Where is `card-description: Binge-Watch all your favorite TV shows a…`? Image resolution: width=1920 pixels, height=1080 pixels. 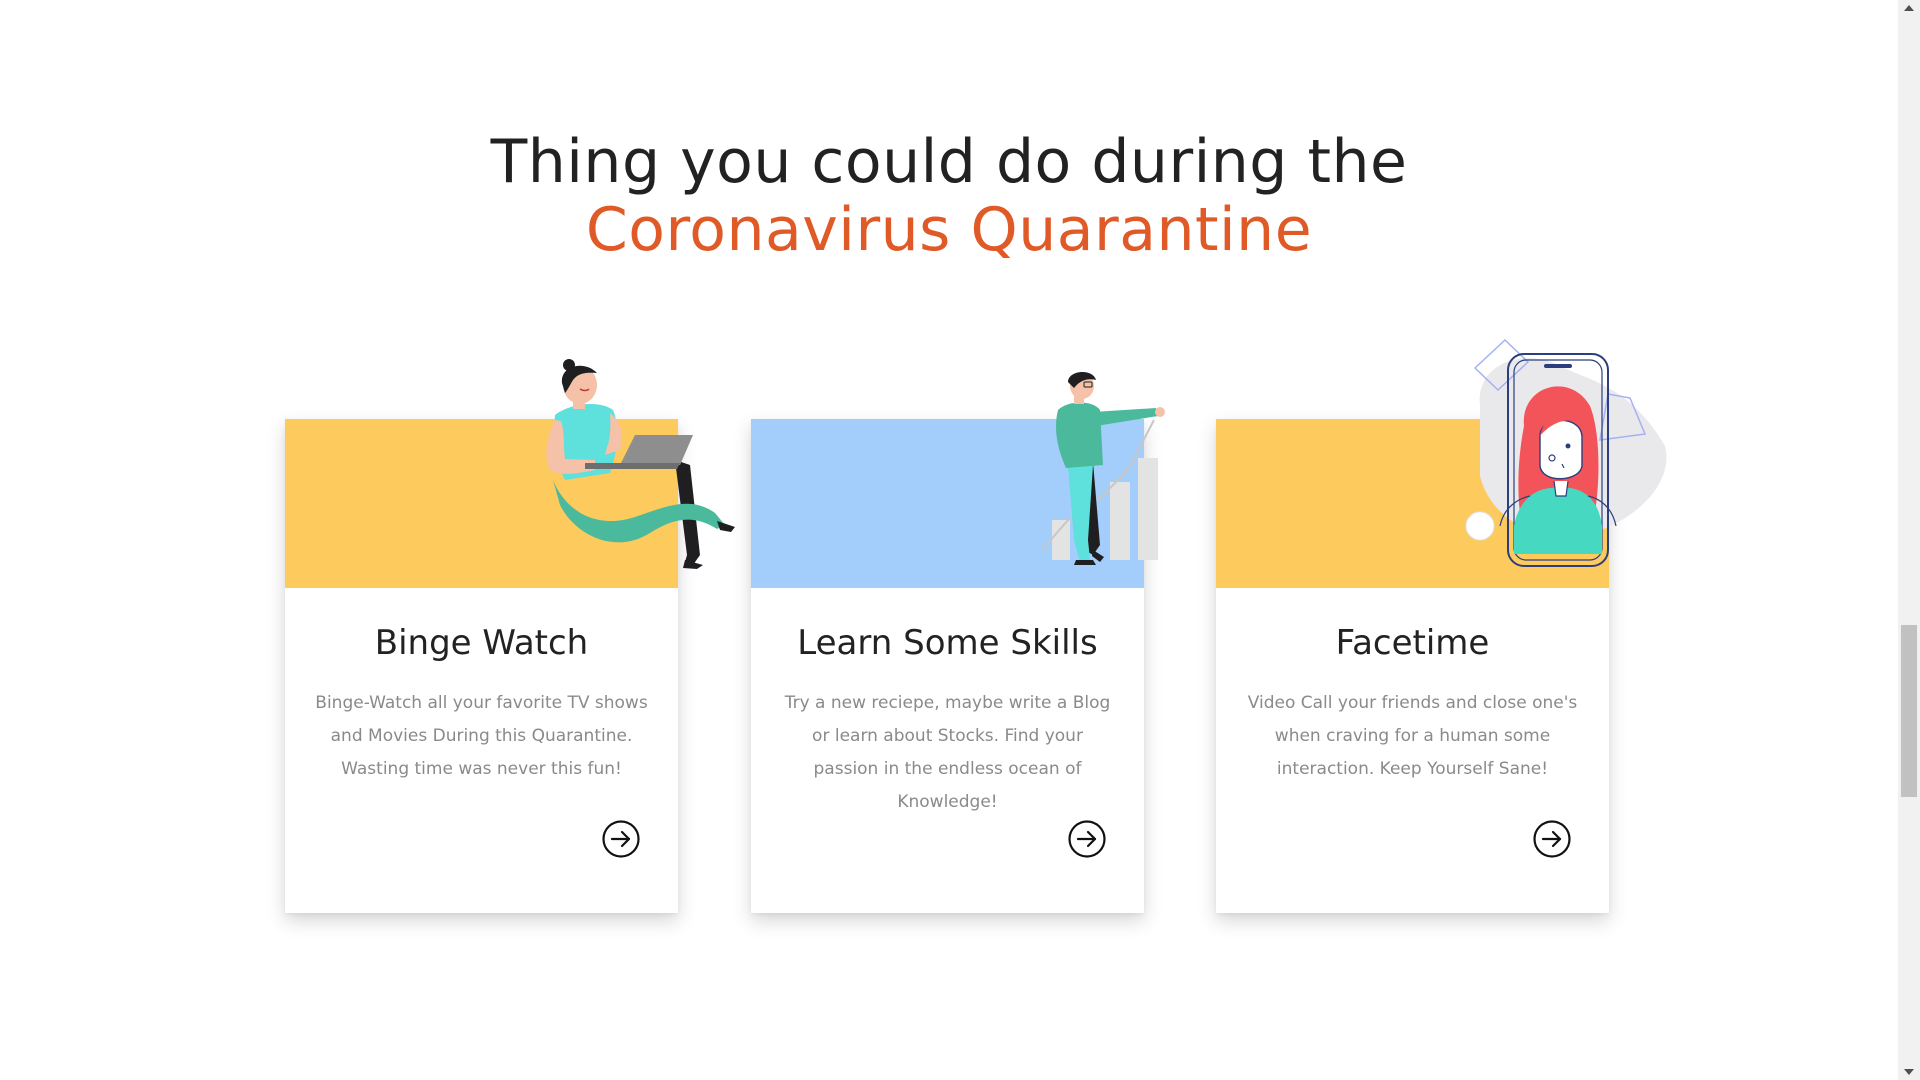 card-description: Binge-Watch all your favorite TV shows a… is located at coordinates (481, 736).